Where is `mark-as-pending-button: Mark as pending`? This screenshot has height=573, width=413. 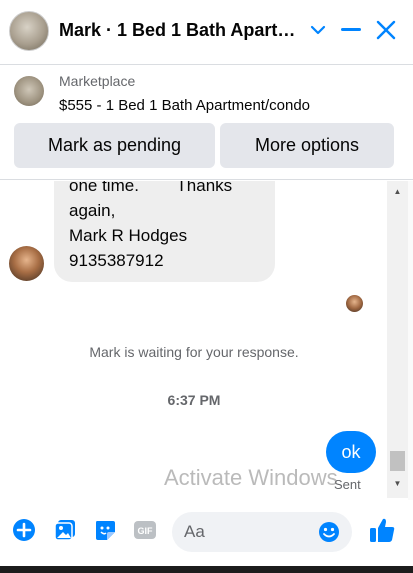 mark-as-pending-button: Mark as pending is located at coordinates (114, 145).